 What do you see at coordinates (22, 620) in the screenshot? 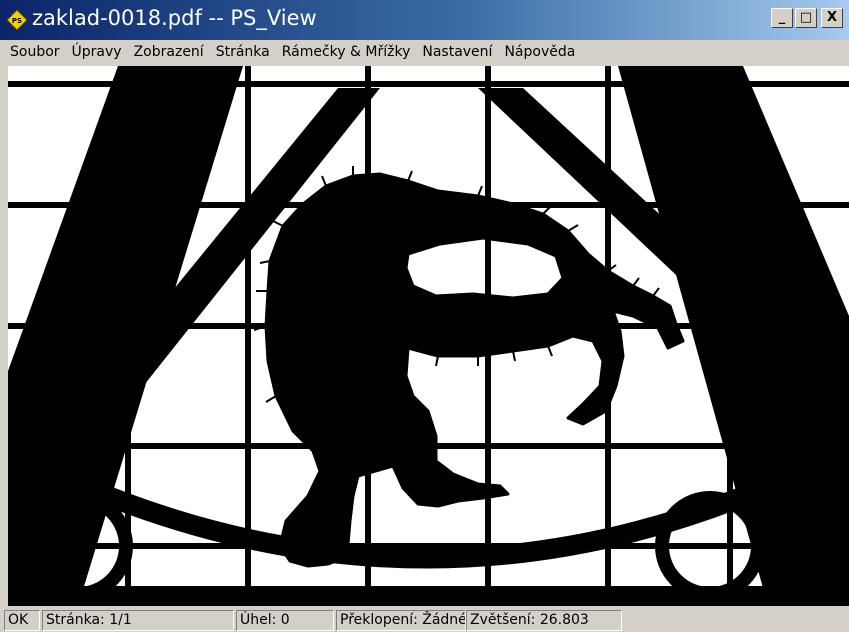
I see `status-ok: OK` at bounding box center [22, 620].